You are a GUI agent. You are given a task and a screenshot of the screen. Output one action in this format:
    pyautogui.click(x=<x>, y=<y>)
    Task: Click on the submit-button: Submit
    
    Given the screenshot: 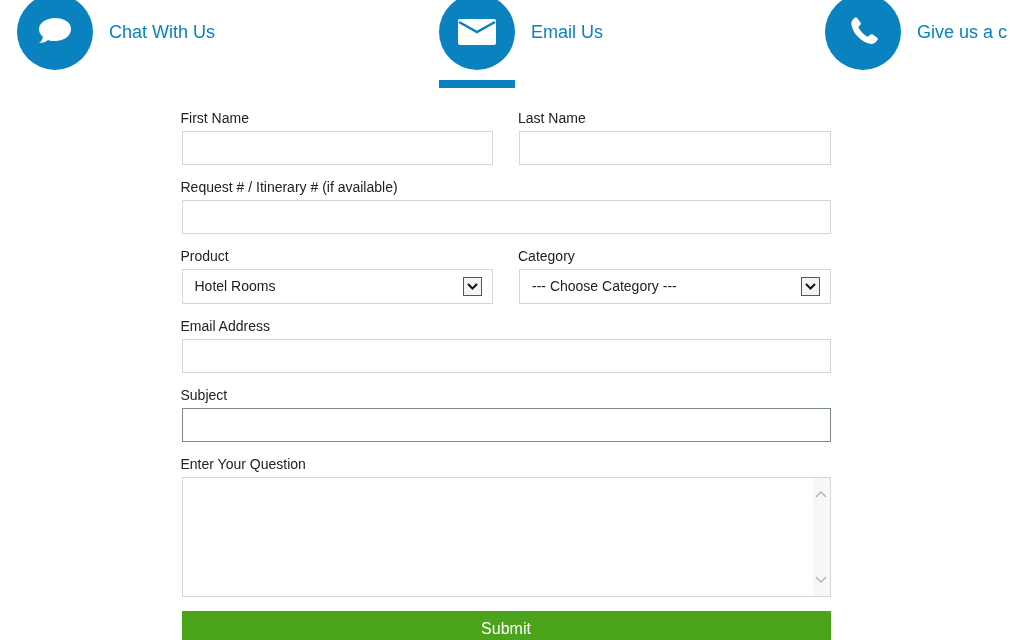 What is the action you would take?
    pyautogui.click(x=506, y=625)
    